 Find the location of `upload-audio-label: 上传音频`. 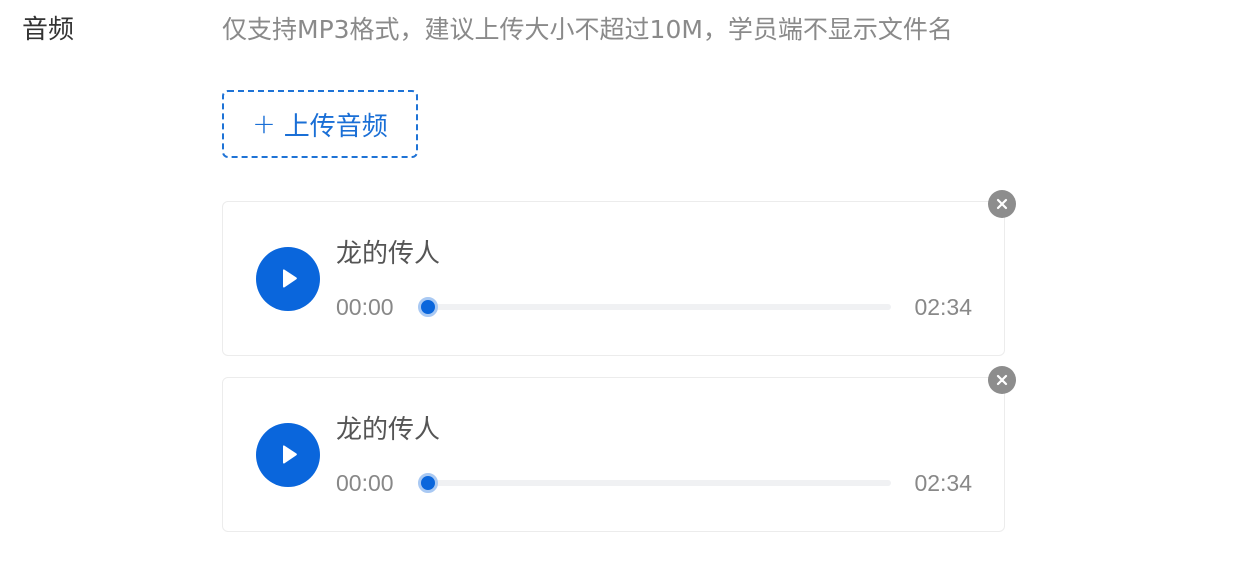

upload-audio-label: 上传音频 is located at coordinates (335, 126).